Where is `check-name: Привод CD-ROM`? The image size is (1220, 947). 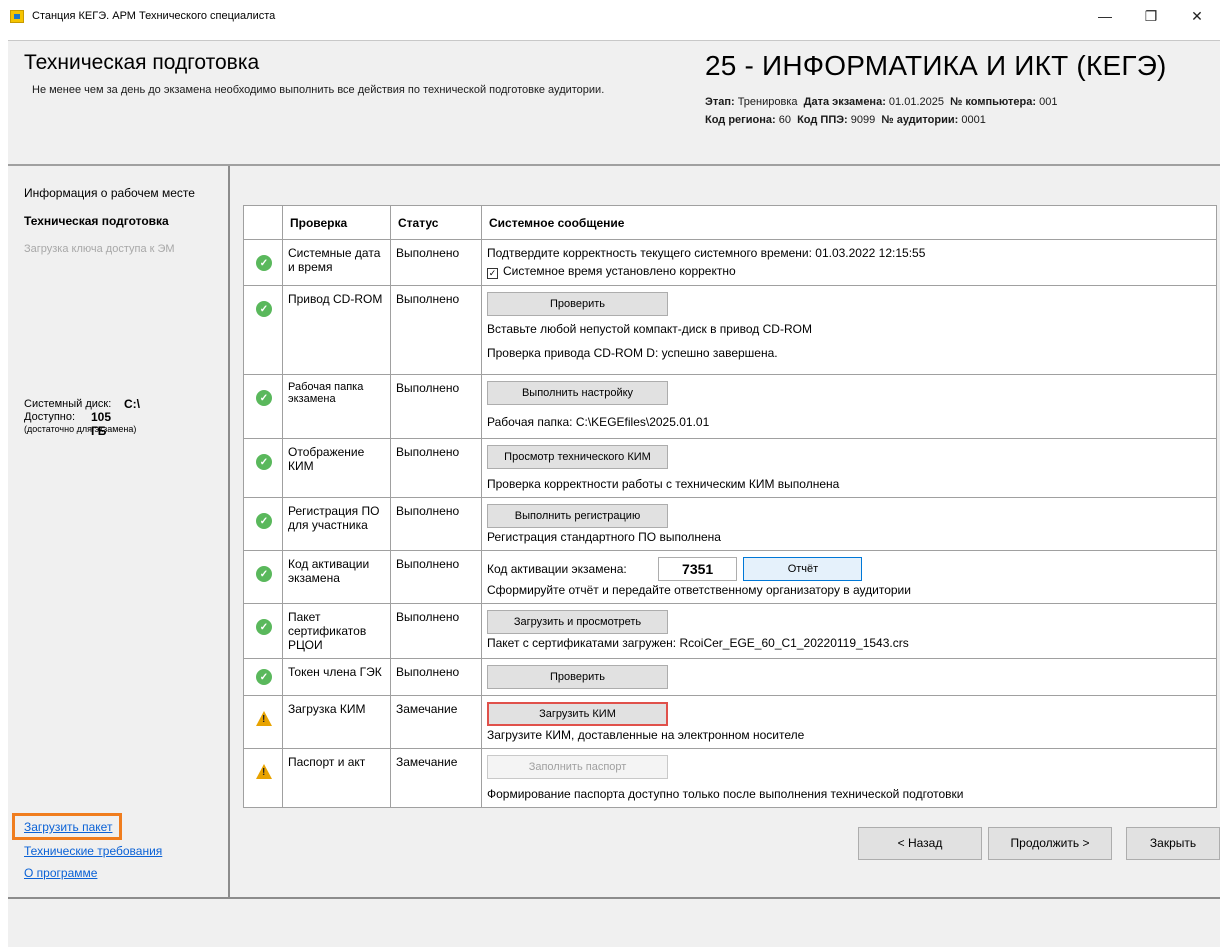
check-name: Привод CD-ROM is located at coordinates (336, 330).